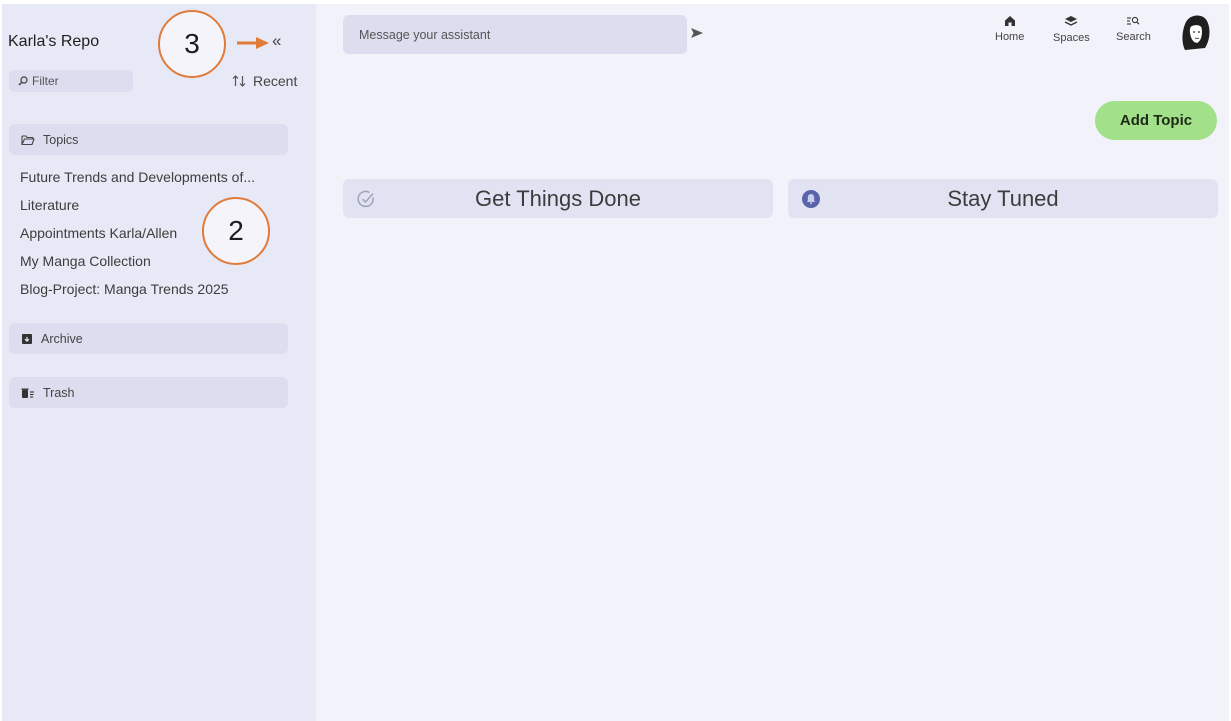 Image resolution: width=1231 pixels, height=721 pixels. I want to click on folder-open-icon, so click(28, 139).